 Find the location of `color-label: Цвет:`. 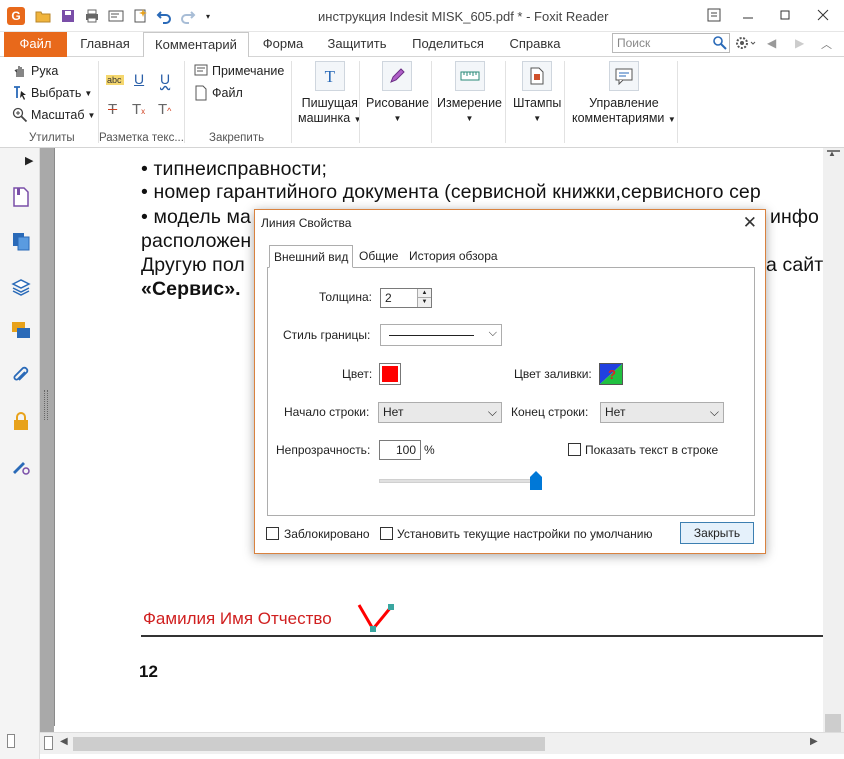

color-label: Цвет: is located at coordinates (357, 374).